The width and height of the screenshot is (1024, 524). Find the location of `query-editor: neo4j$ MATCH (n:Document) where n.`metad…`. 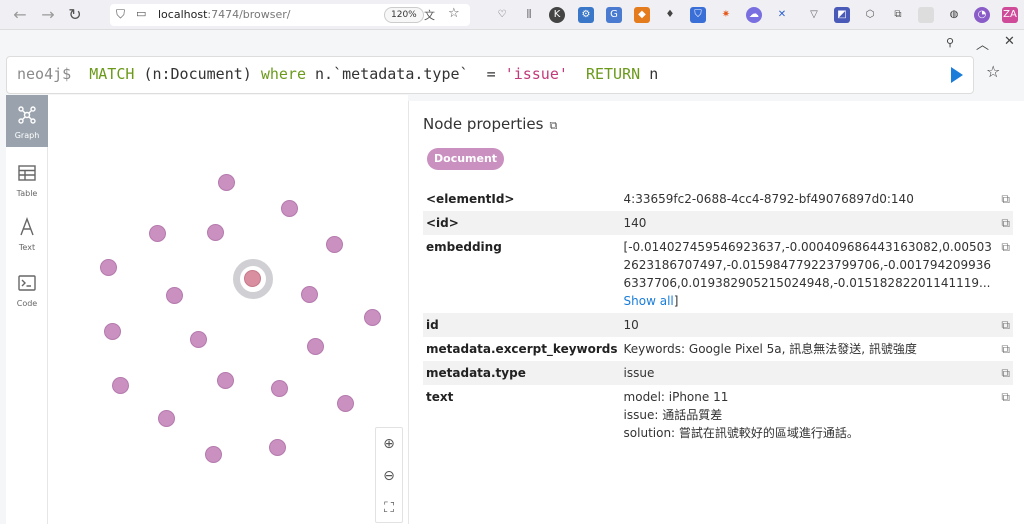

query-editor: neo4j$ MATCH (n:Document) where n.`metad… is located at coordinates (490, 75).